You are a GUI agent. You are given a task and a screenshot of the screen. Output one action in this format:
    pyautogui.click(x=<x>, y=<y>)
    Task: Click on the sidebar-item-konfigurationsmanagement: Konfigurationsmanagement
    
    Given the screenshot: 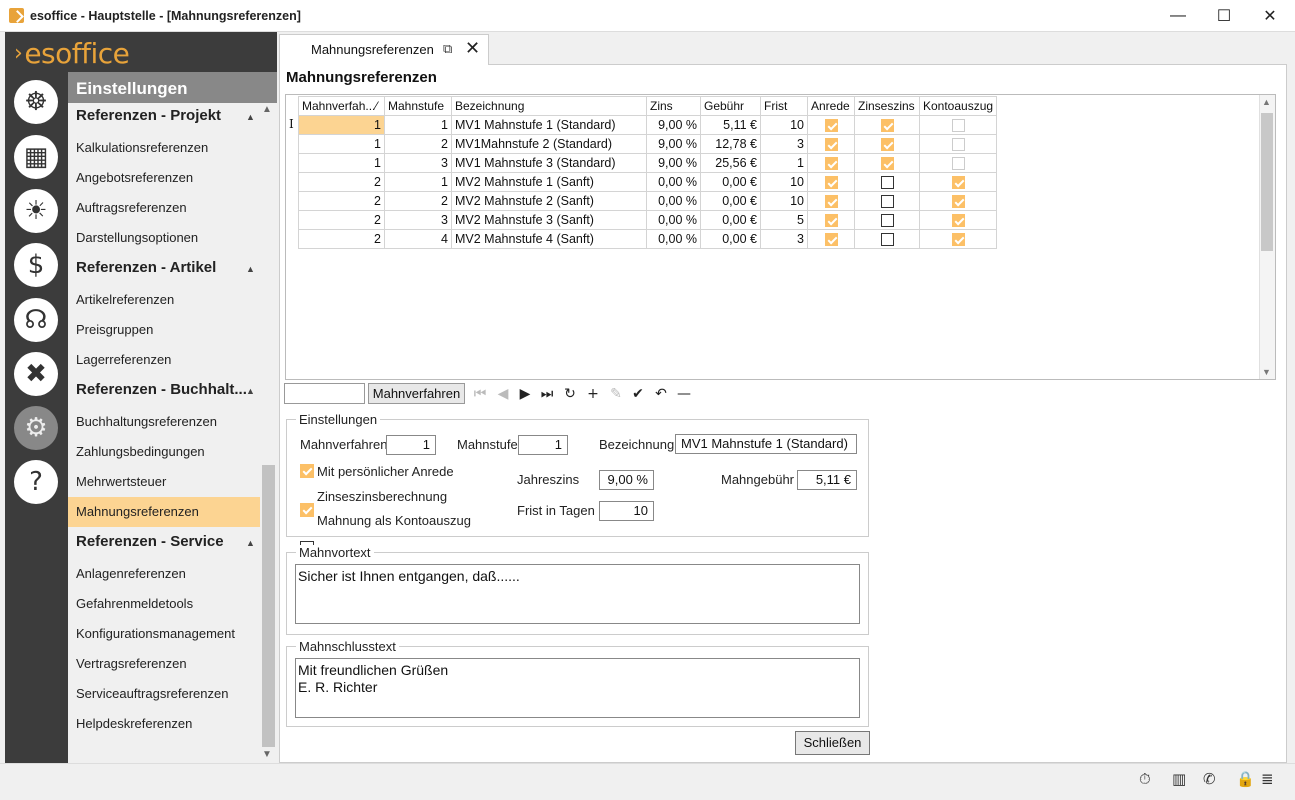 What is the action you would take?
    pyautogui.click(x=164, y=634)
    